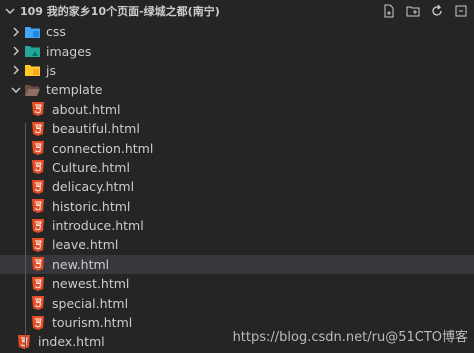 The image size is (474, 353). I want to click on file-new: new.html, so click(237, 264).